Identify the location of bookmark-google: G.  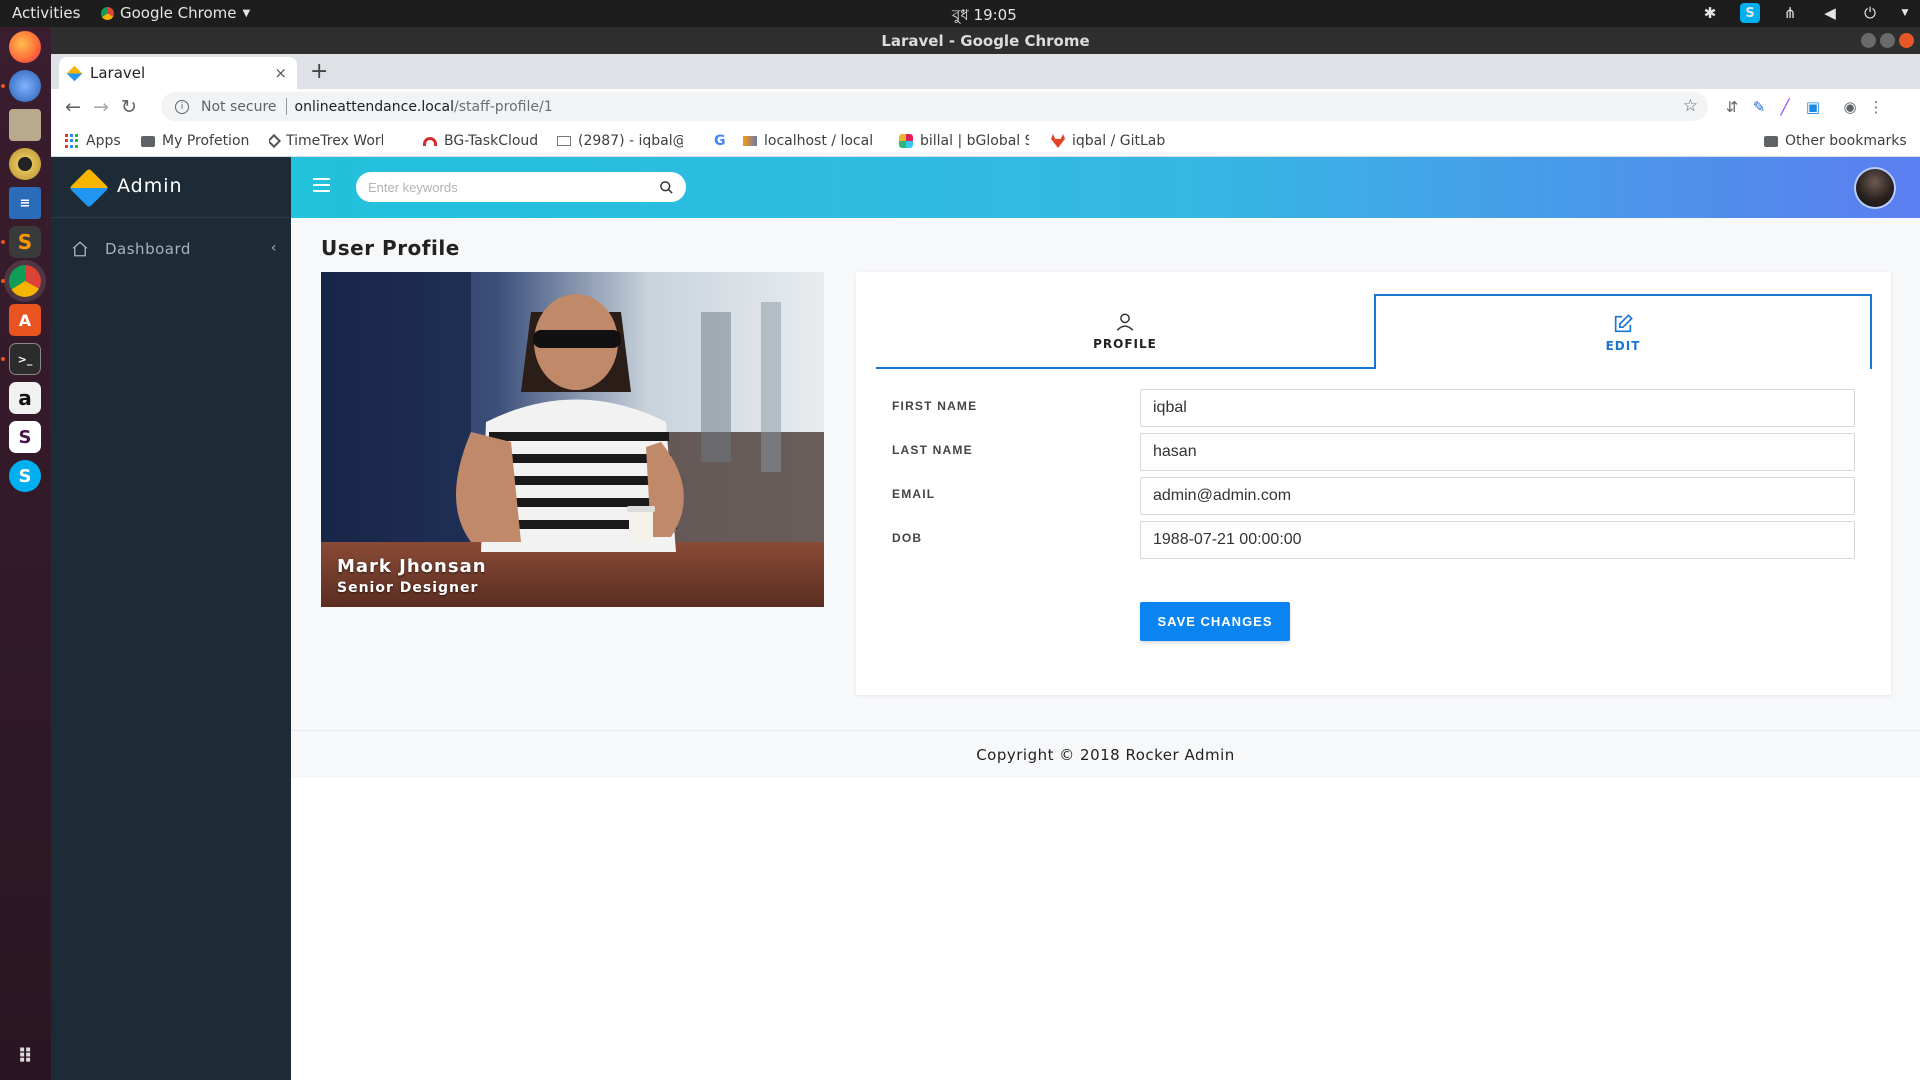
(720, 141).